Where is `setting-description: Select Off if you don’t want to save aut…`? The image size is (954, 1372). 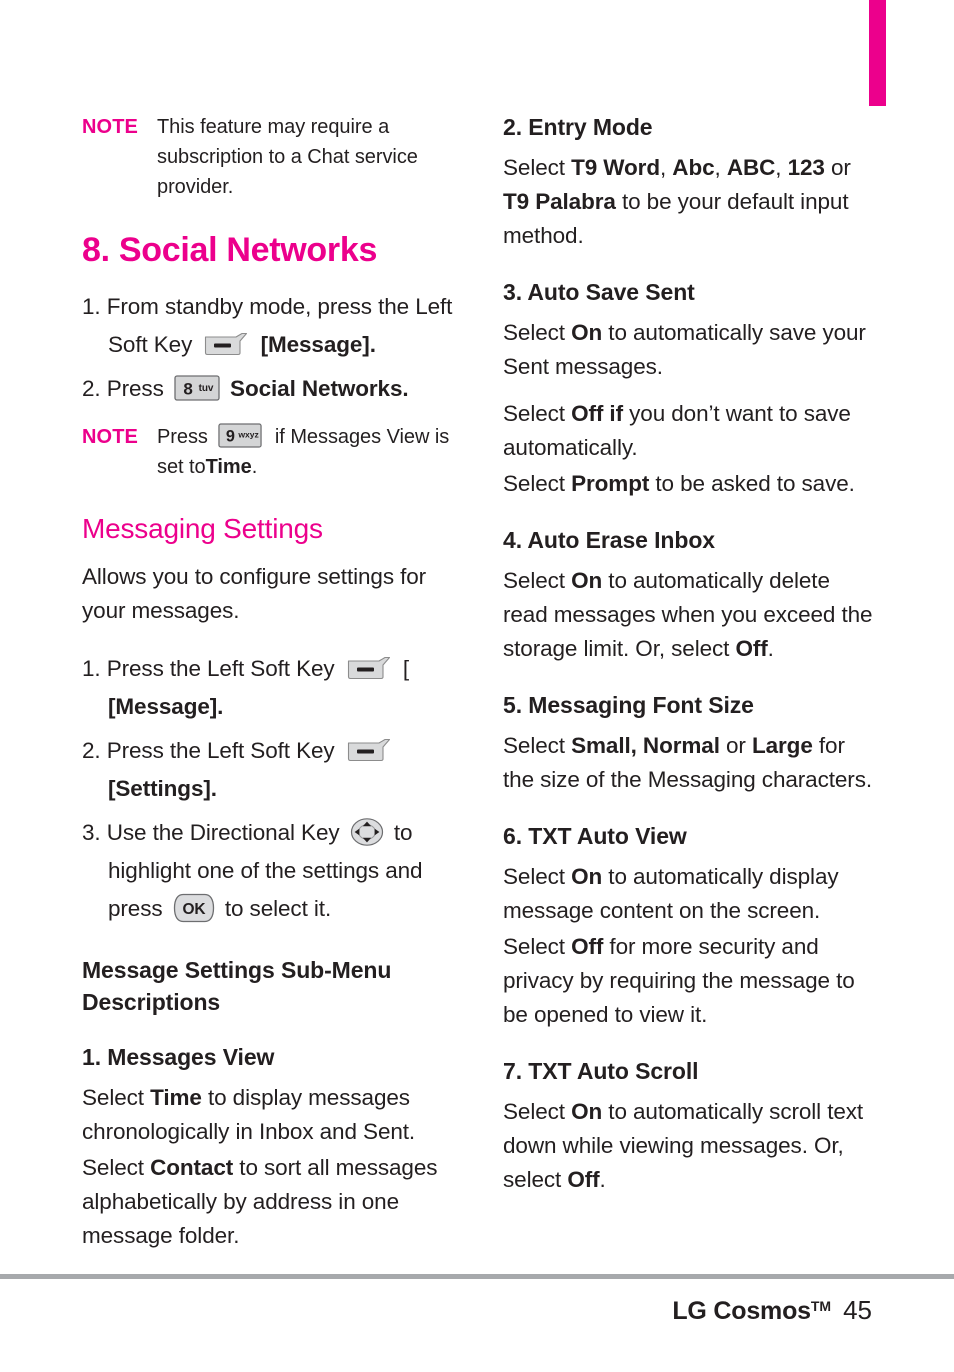
setting-description: Select Off if you don’t want to save aut… is located at coordinates (689, 431).